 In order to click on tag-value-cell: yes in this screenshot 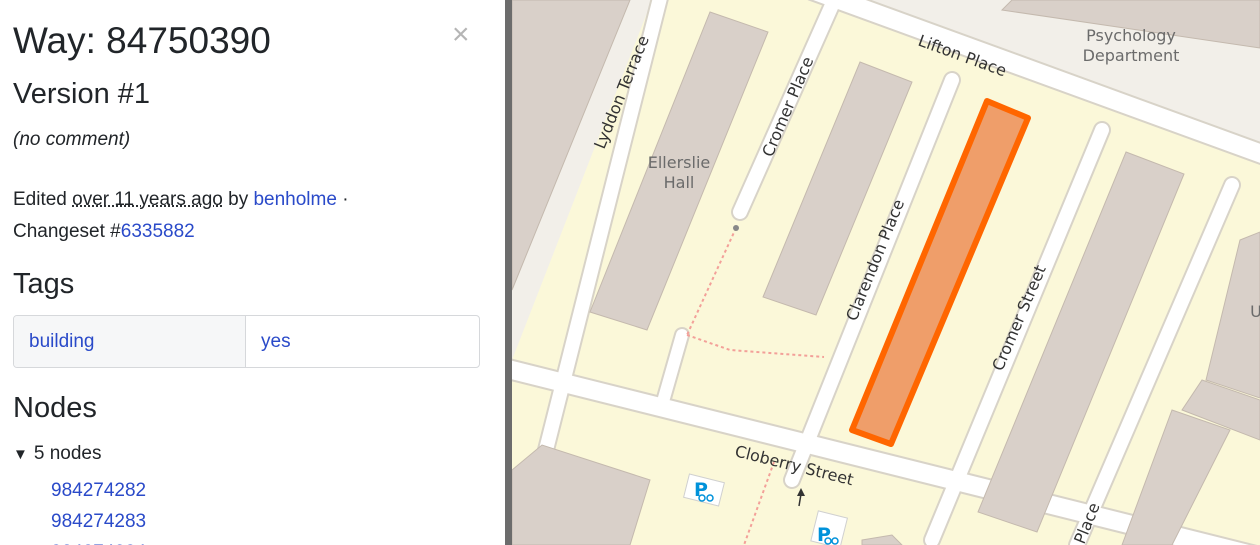, I will do `click(362, 341)`.